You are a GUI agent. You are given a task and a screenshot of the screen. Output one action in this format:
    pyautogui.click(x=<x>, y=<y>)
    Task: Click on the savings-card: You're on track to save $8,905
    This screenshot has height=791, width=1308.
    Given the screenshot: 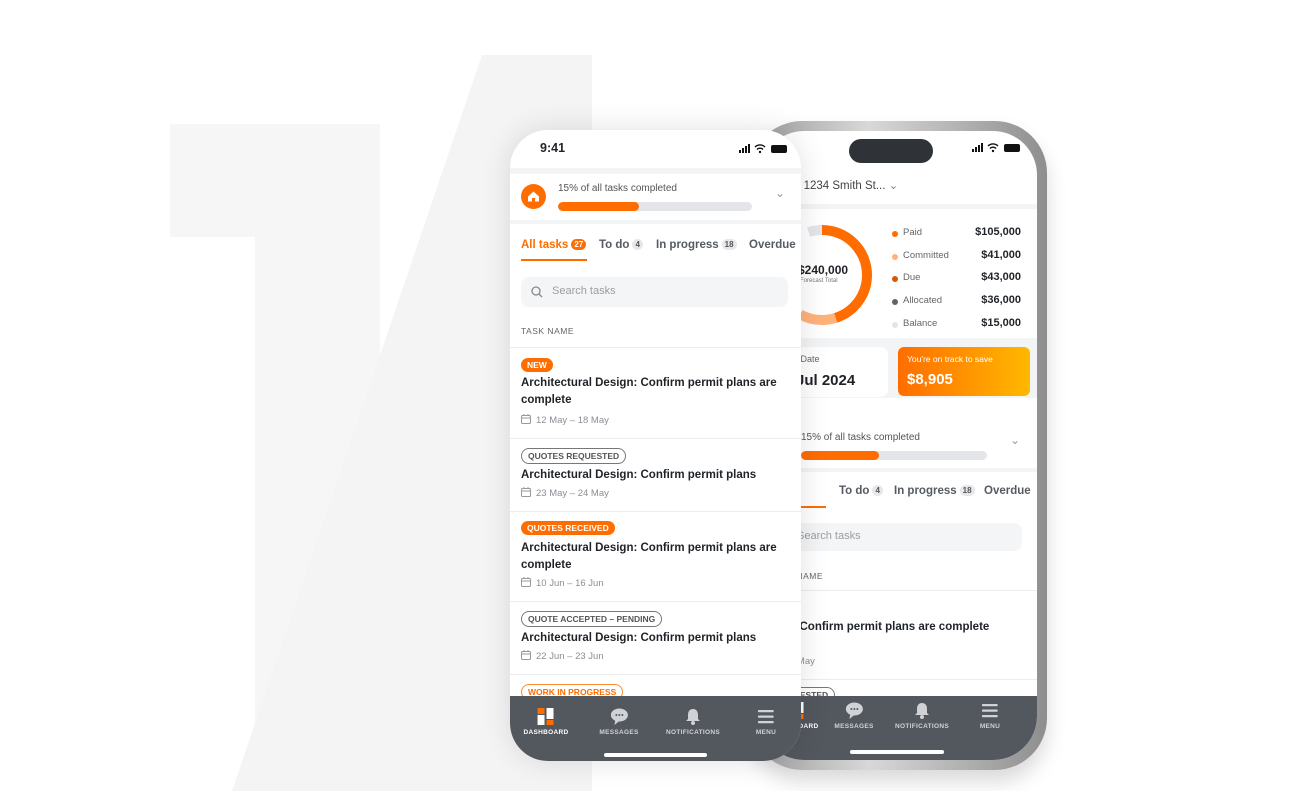 What is the action you would take?
    pyautogui.click(x=964, y=371)
    